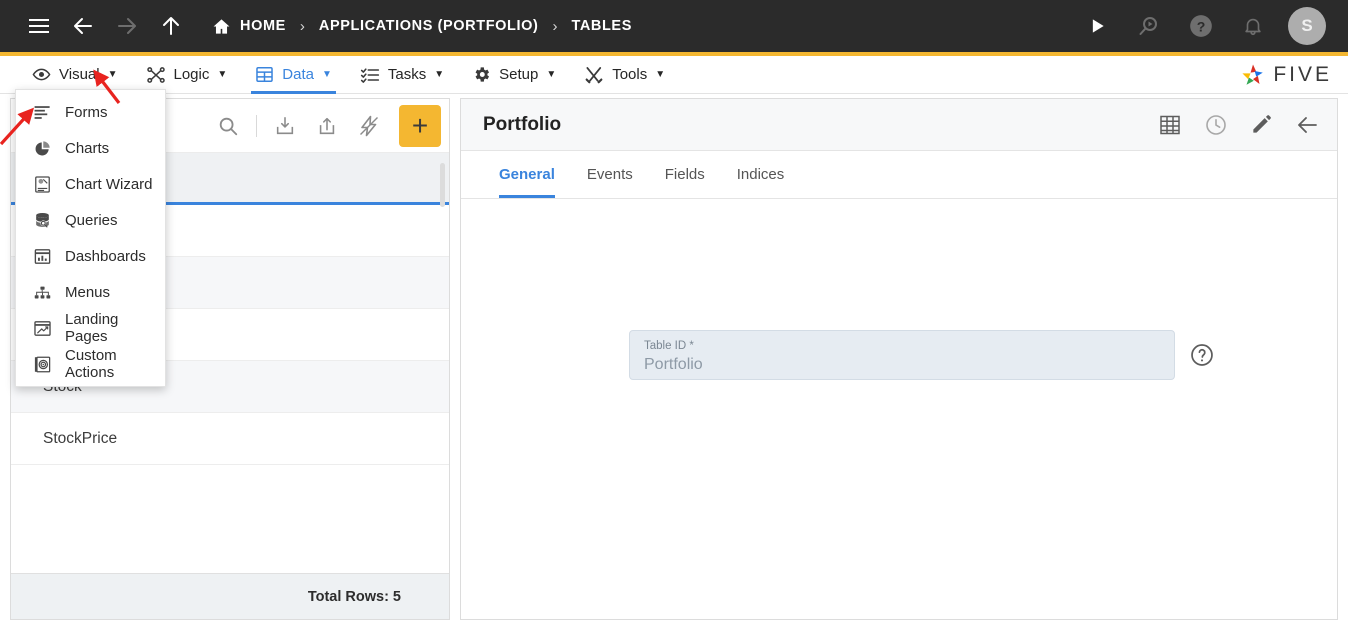 This screenshot has width=1348, height=629. I want to click on breadcrumb-tables: TABLES, so click(601, 26).